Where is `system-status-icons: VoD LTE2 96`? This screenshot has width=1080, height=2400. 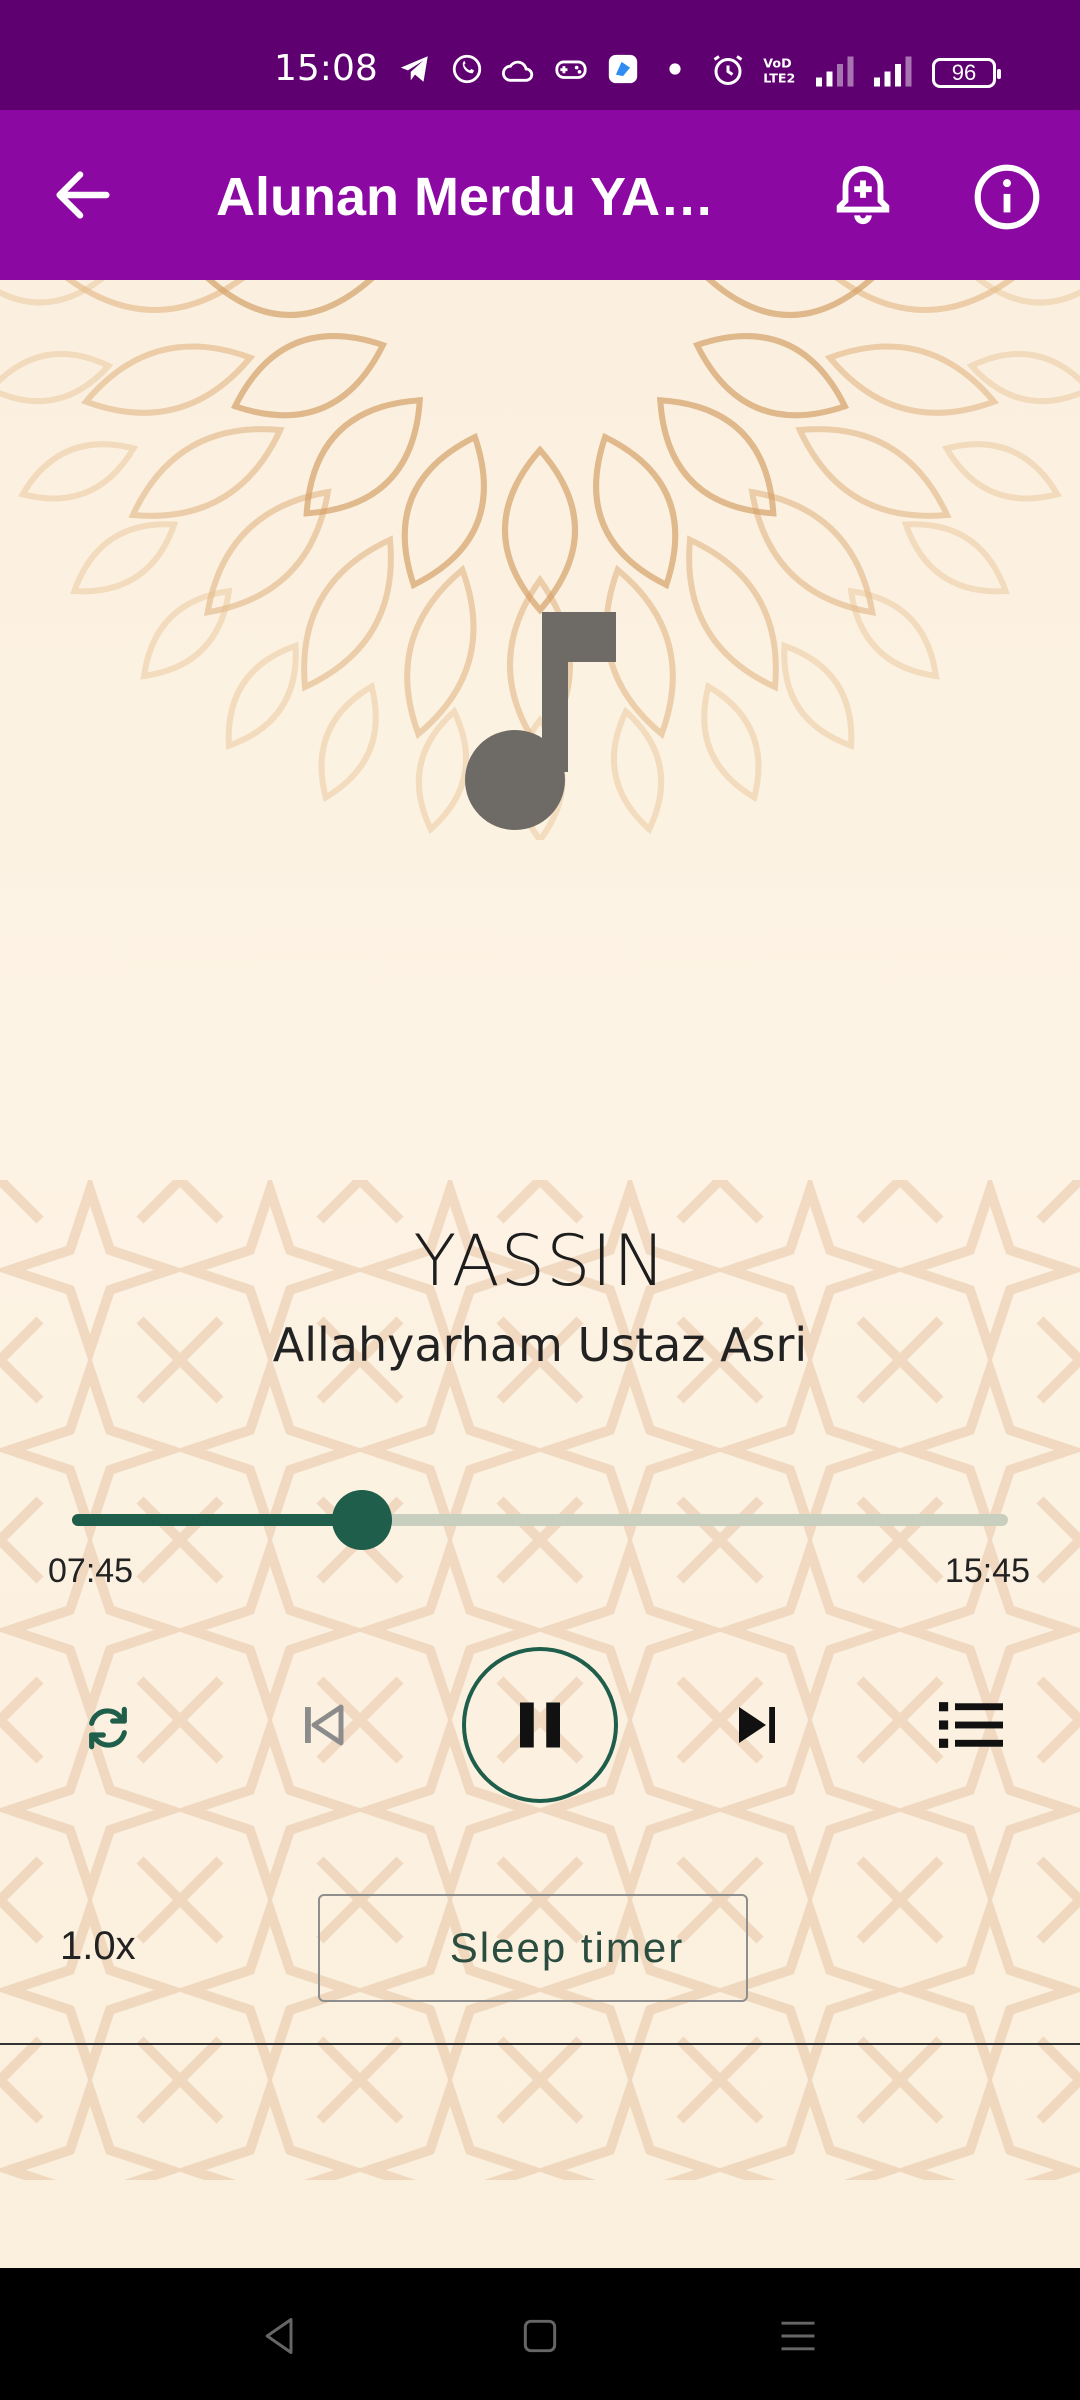 system-status-icons: VoD LTE2 96 is located at coordinates (855, 72).